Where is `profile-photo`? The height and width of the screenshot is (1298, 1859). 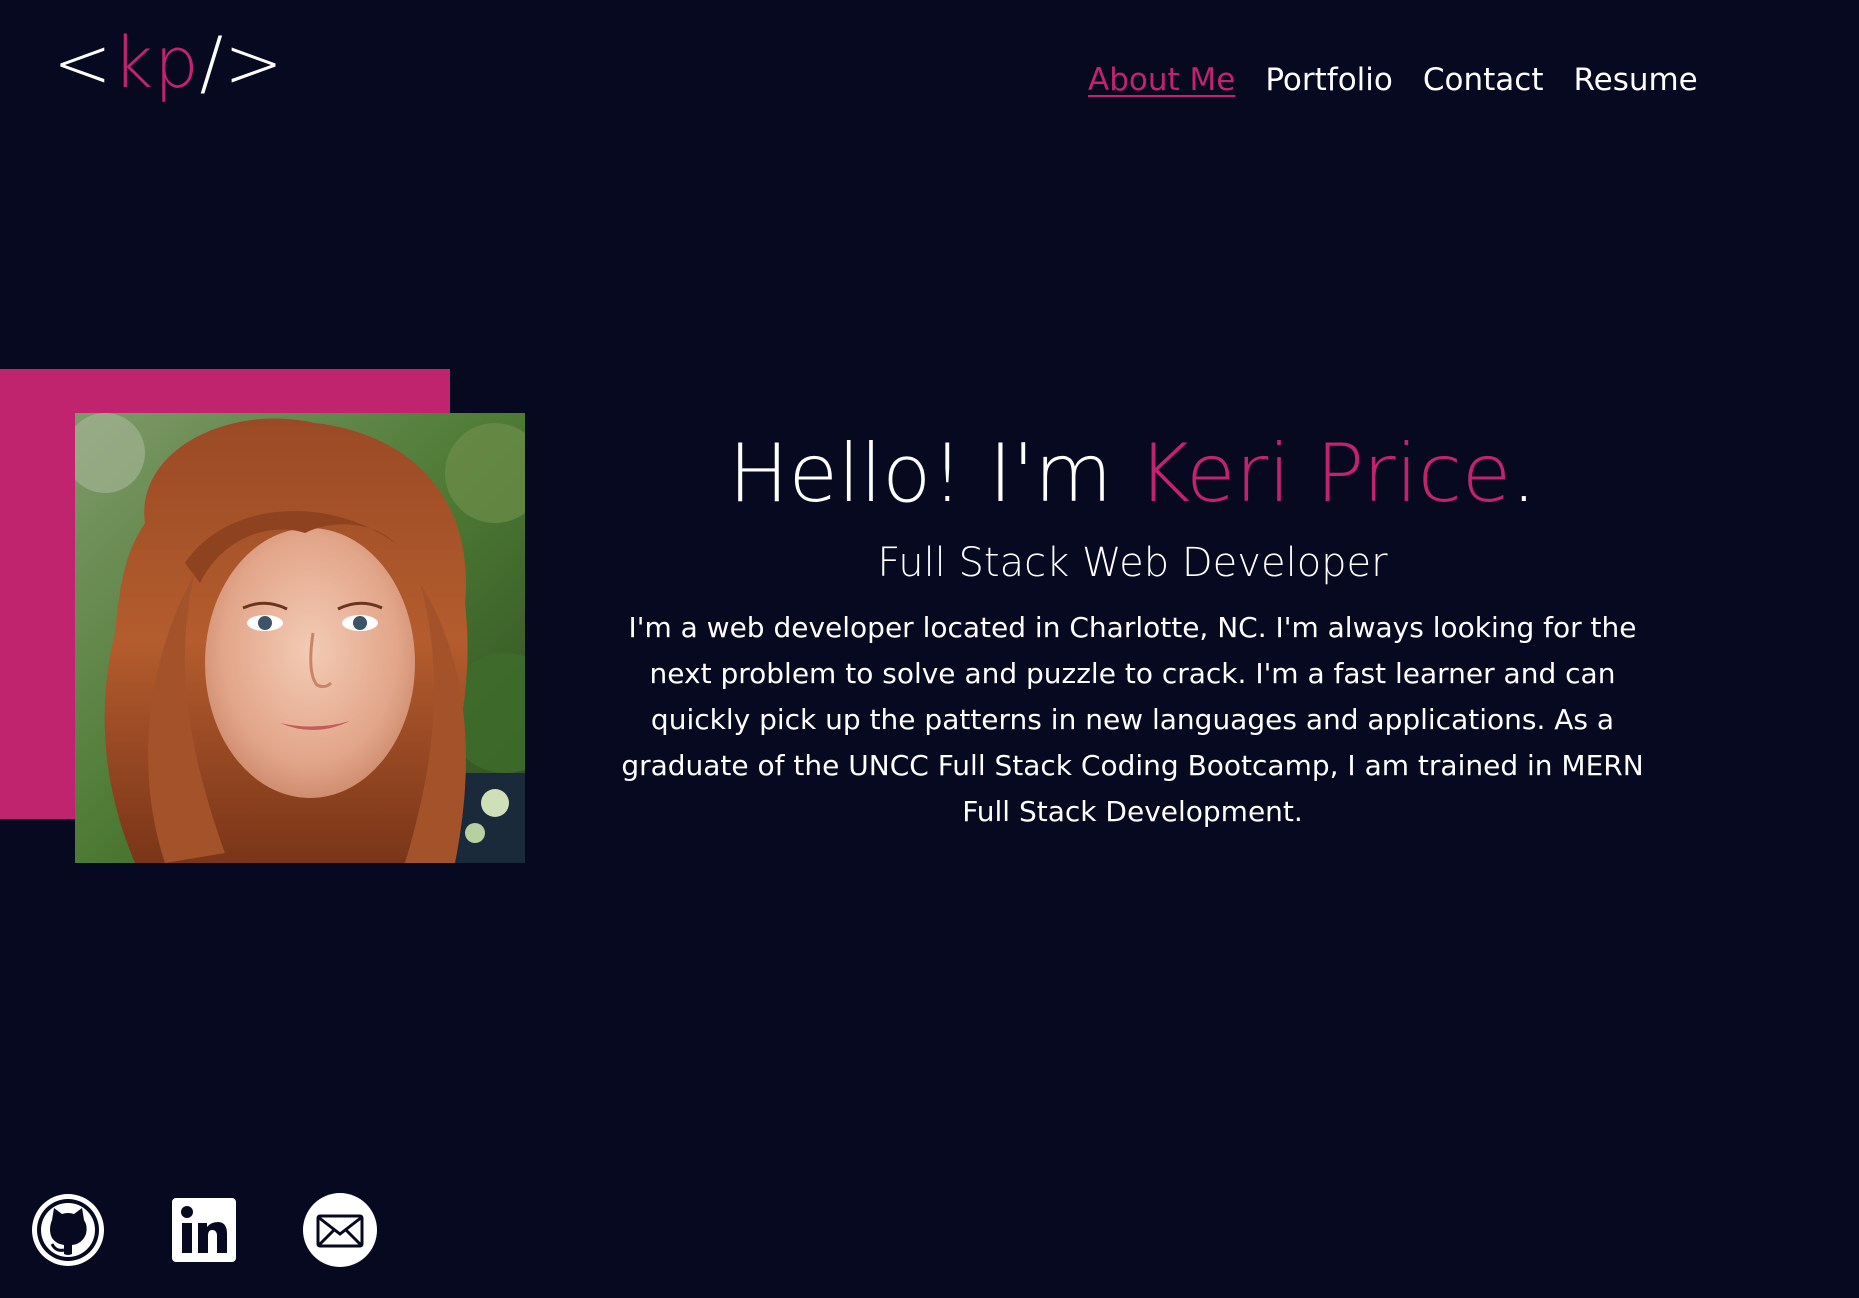
profile-photo is located at coordinates (300, 638).